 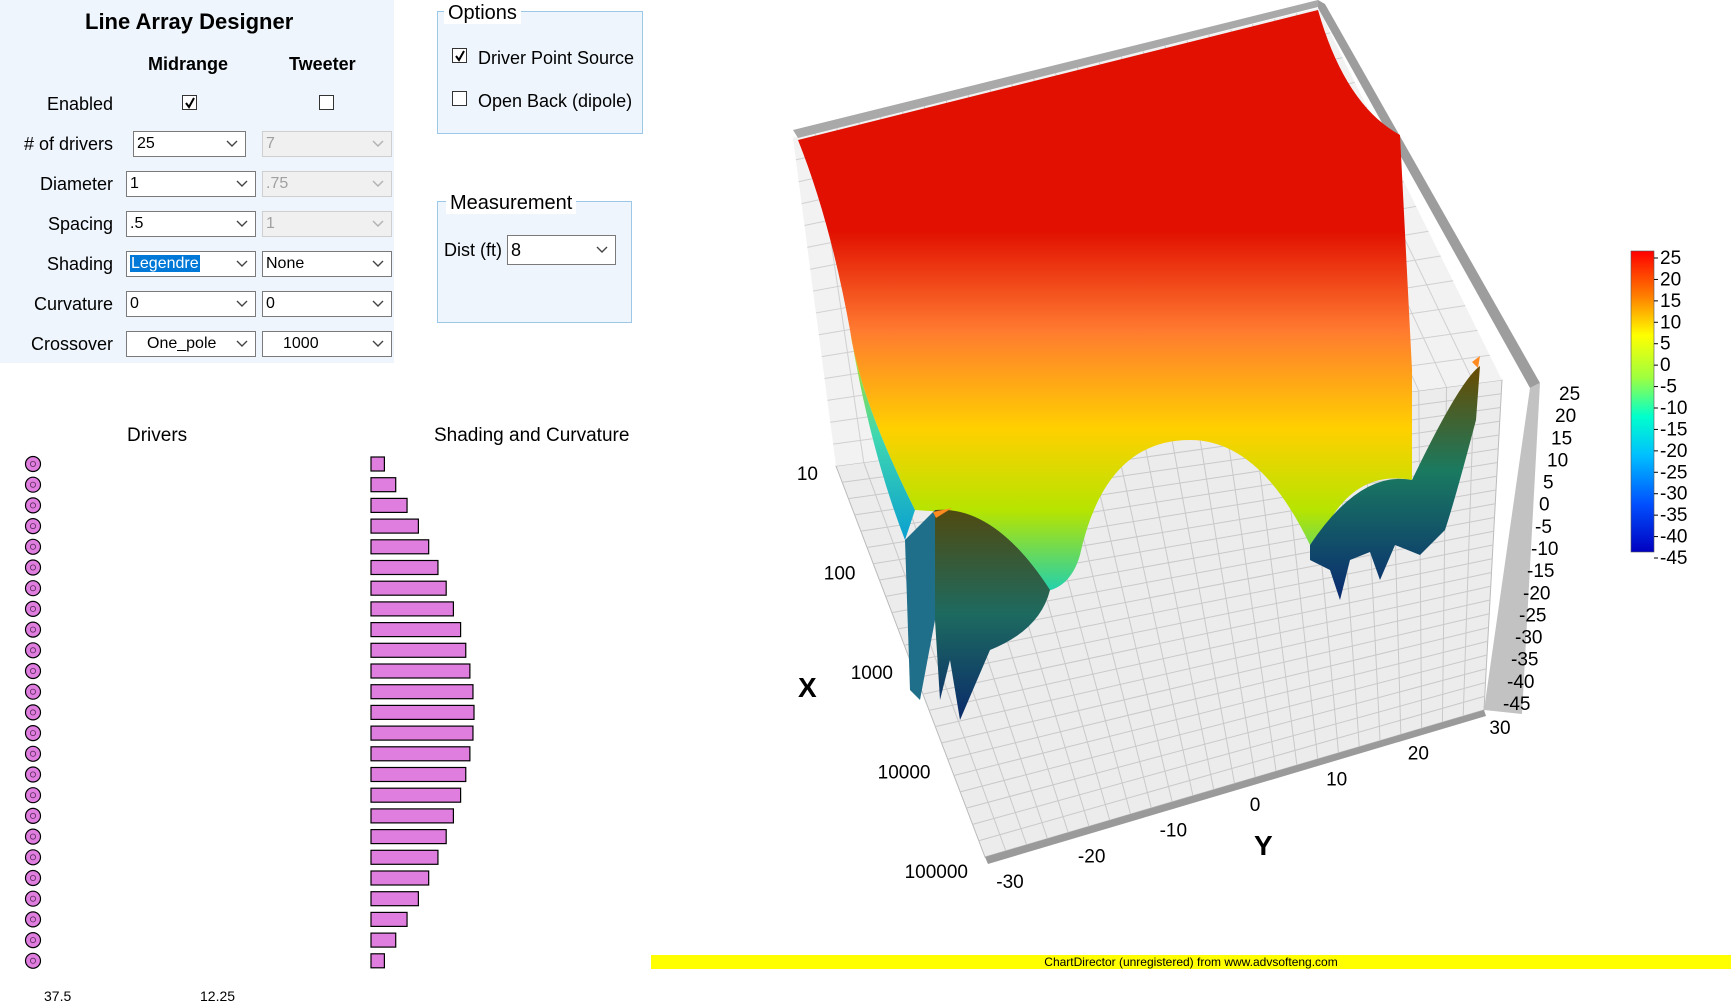 I want to click on shading-plot, so click(x=422, y=712).